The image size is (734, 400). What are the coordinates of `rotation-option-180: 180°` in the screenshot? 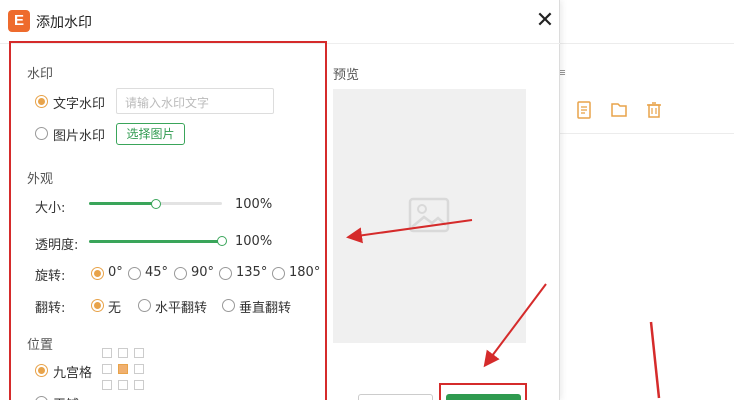 It's located at (304, 272).